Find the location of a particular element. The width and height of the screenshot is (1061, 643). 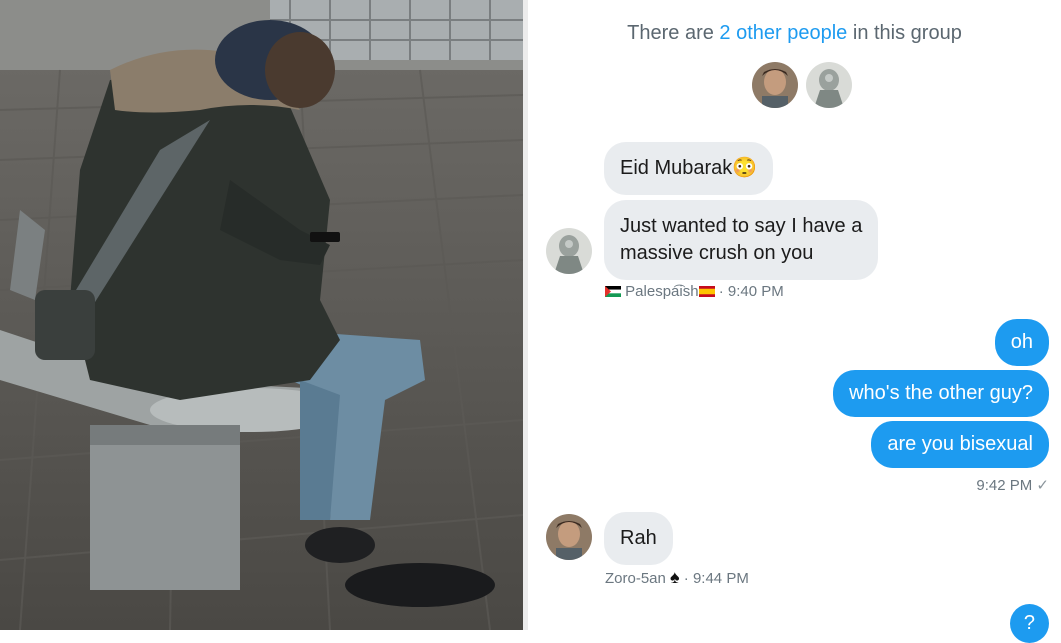

outgoing-message: are you bisexual is located at coordinates (960, 444).